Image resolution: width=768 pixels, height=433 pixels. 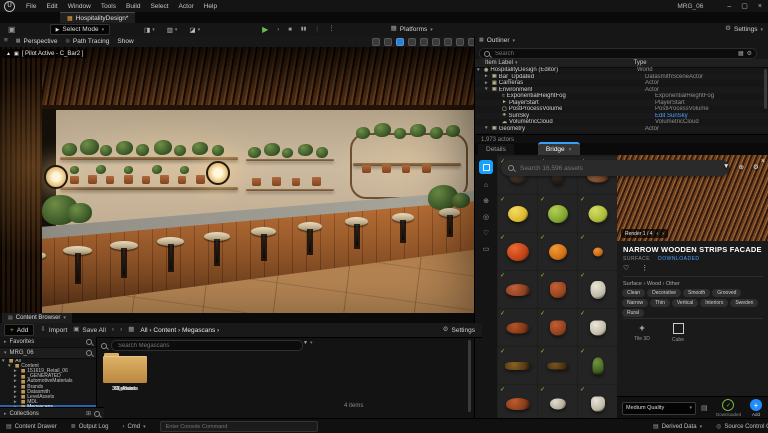 What do you see at coordinates (265, 29) in the screenshot?
I see `play-button: ▶` at bounding box center [265, 29].